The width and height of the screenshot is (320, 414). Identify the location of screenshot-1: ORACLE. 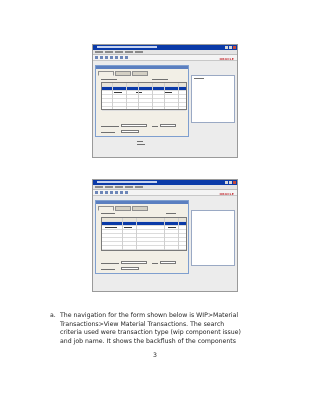
(165, 101).